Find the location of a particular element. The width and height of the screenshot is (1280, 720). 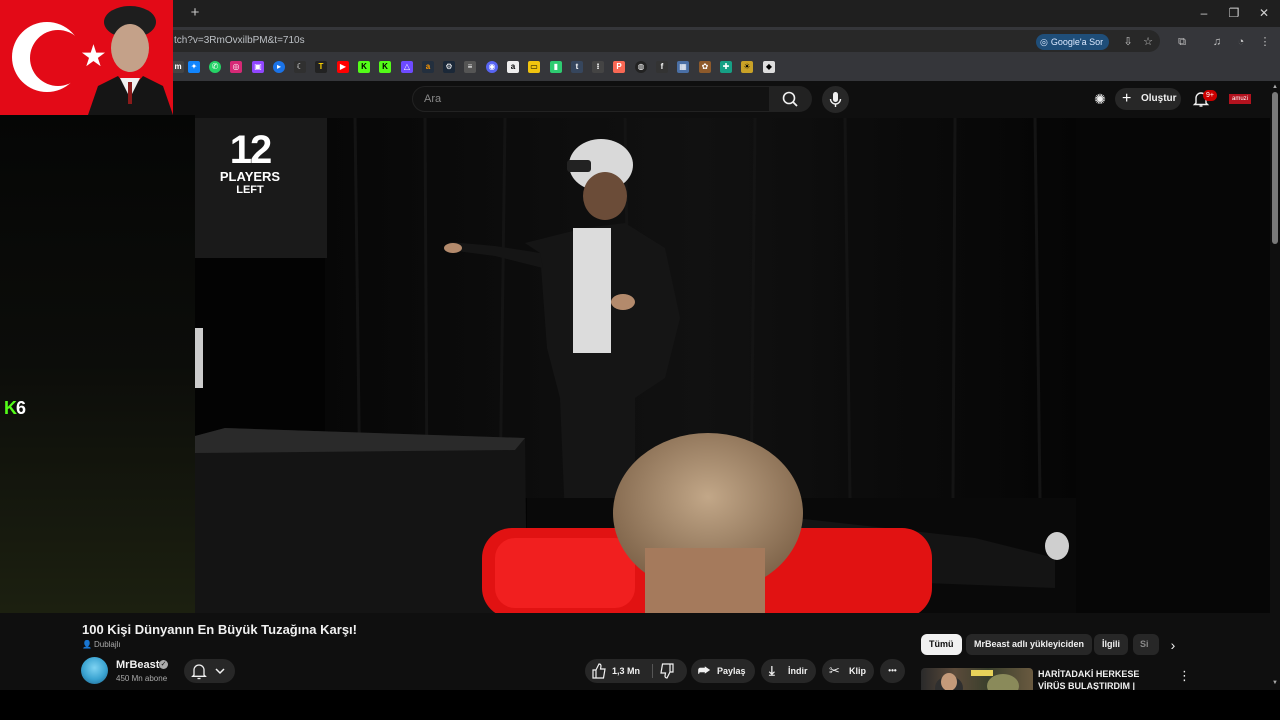

discord-icon: ◉ is located at coordinates (492, 67).